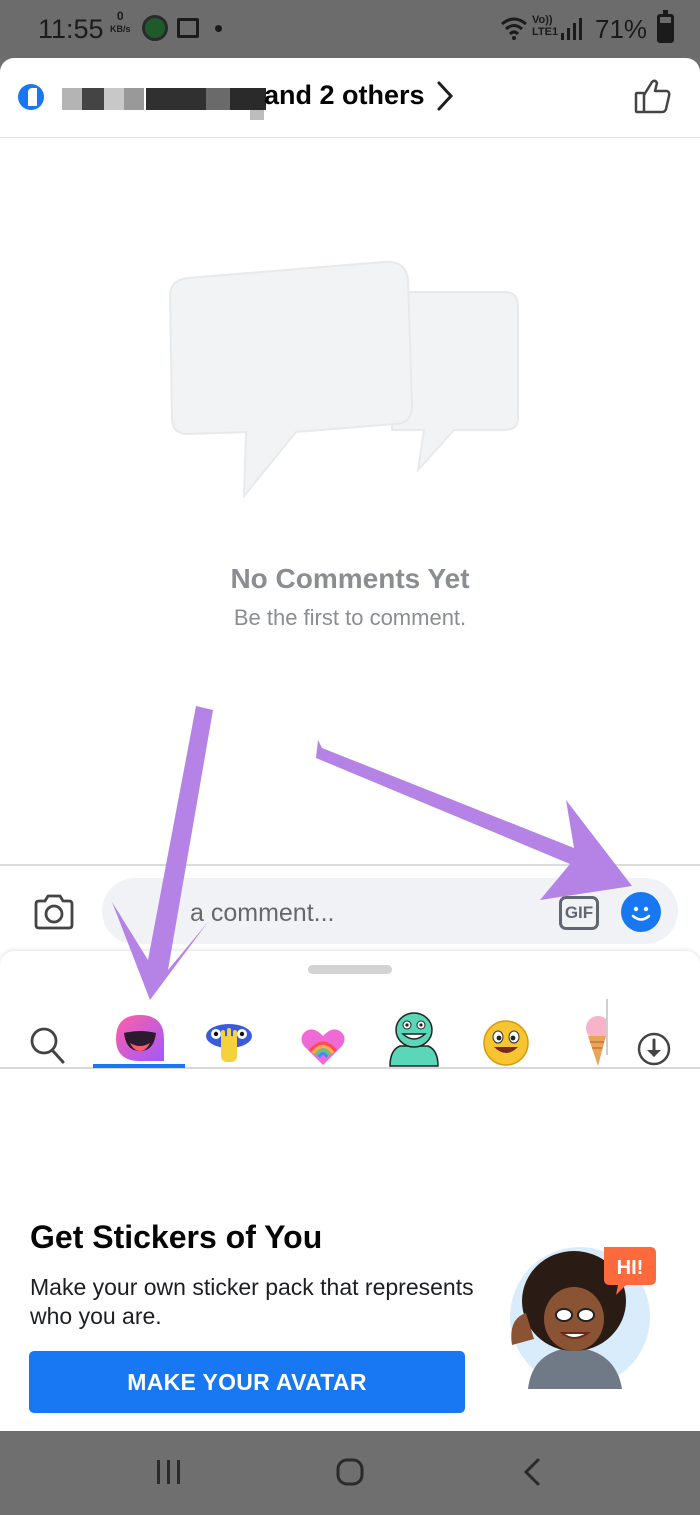 This screenshot has height=1515, width=700. I want to click on comments-empty-illustration, so click(343, 379).